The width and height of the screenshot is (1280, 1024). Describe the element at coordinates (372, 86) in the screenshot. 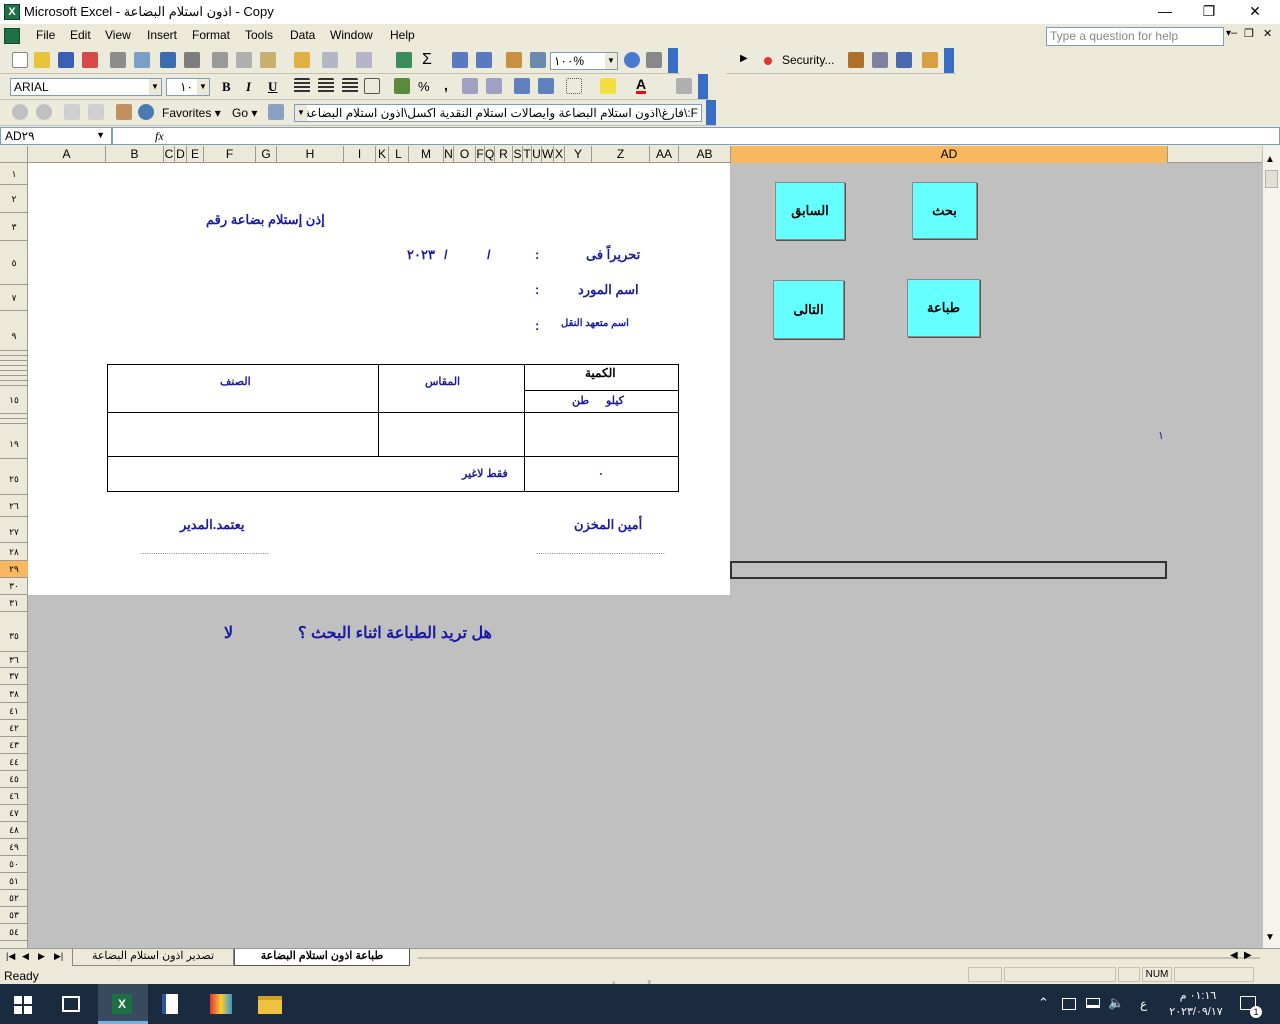

I see `merge-center-icon` at that location.